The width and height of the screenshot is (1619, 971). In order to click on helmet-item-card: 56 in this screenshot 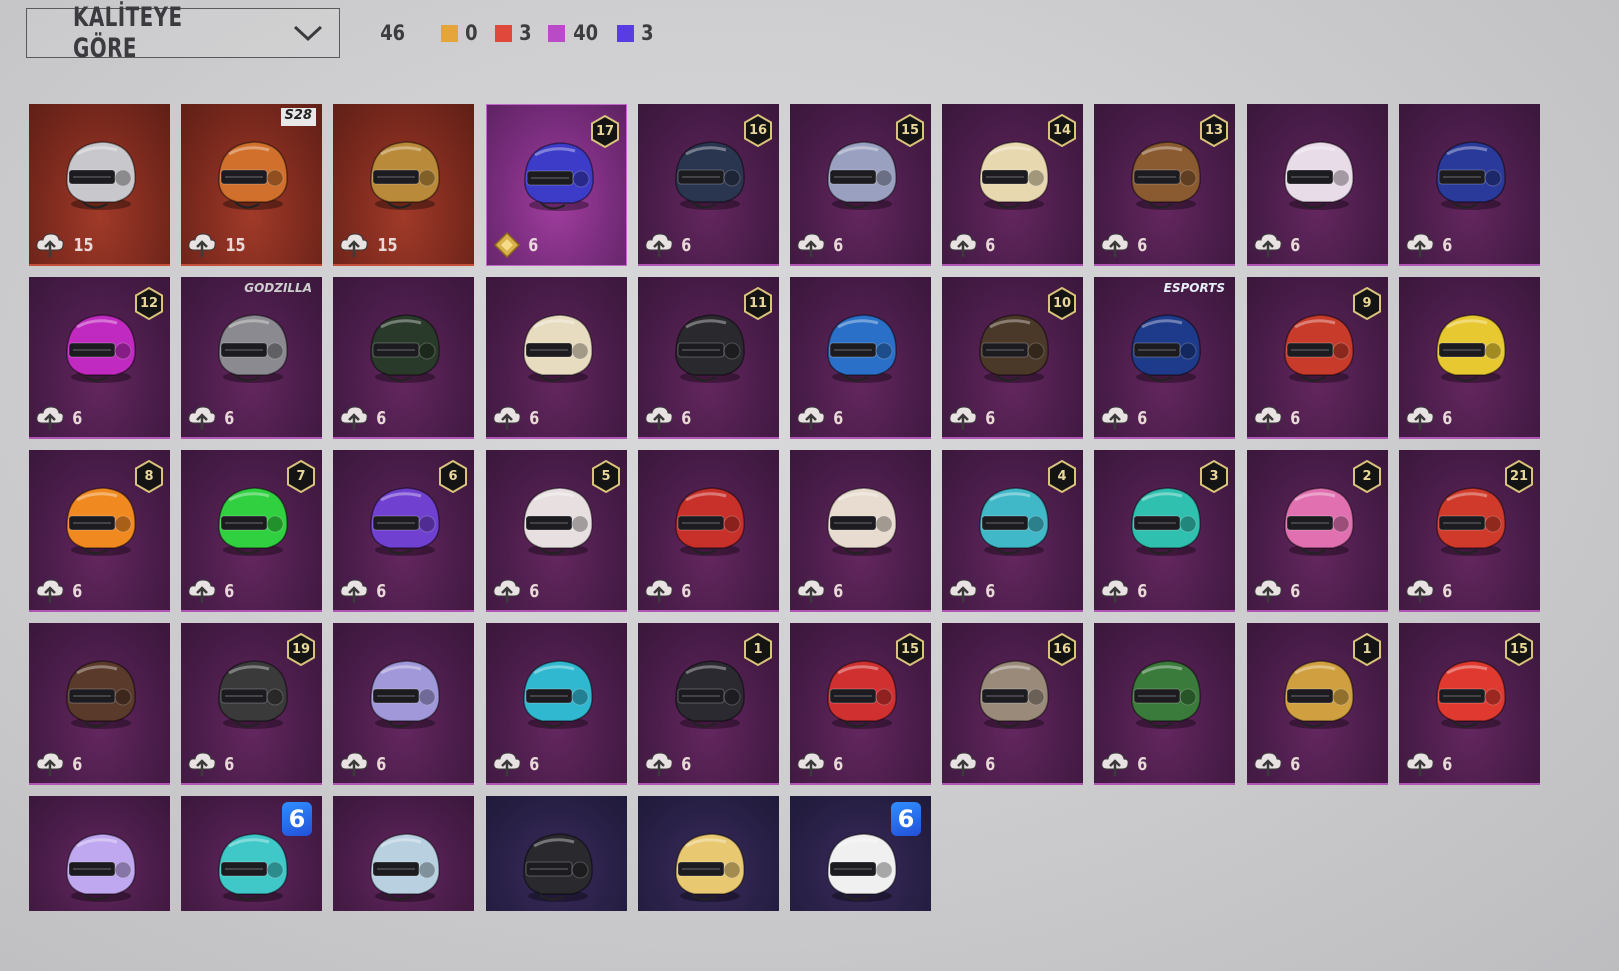, I will do `click(556, 531)`.